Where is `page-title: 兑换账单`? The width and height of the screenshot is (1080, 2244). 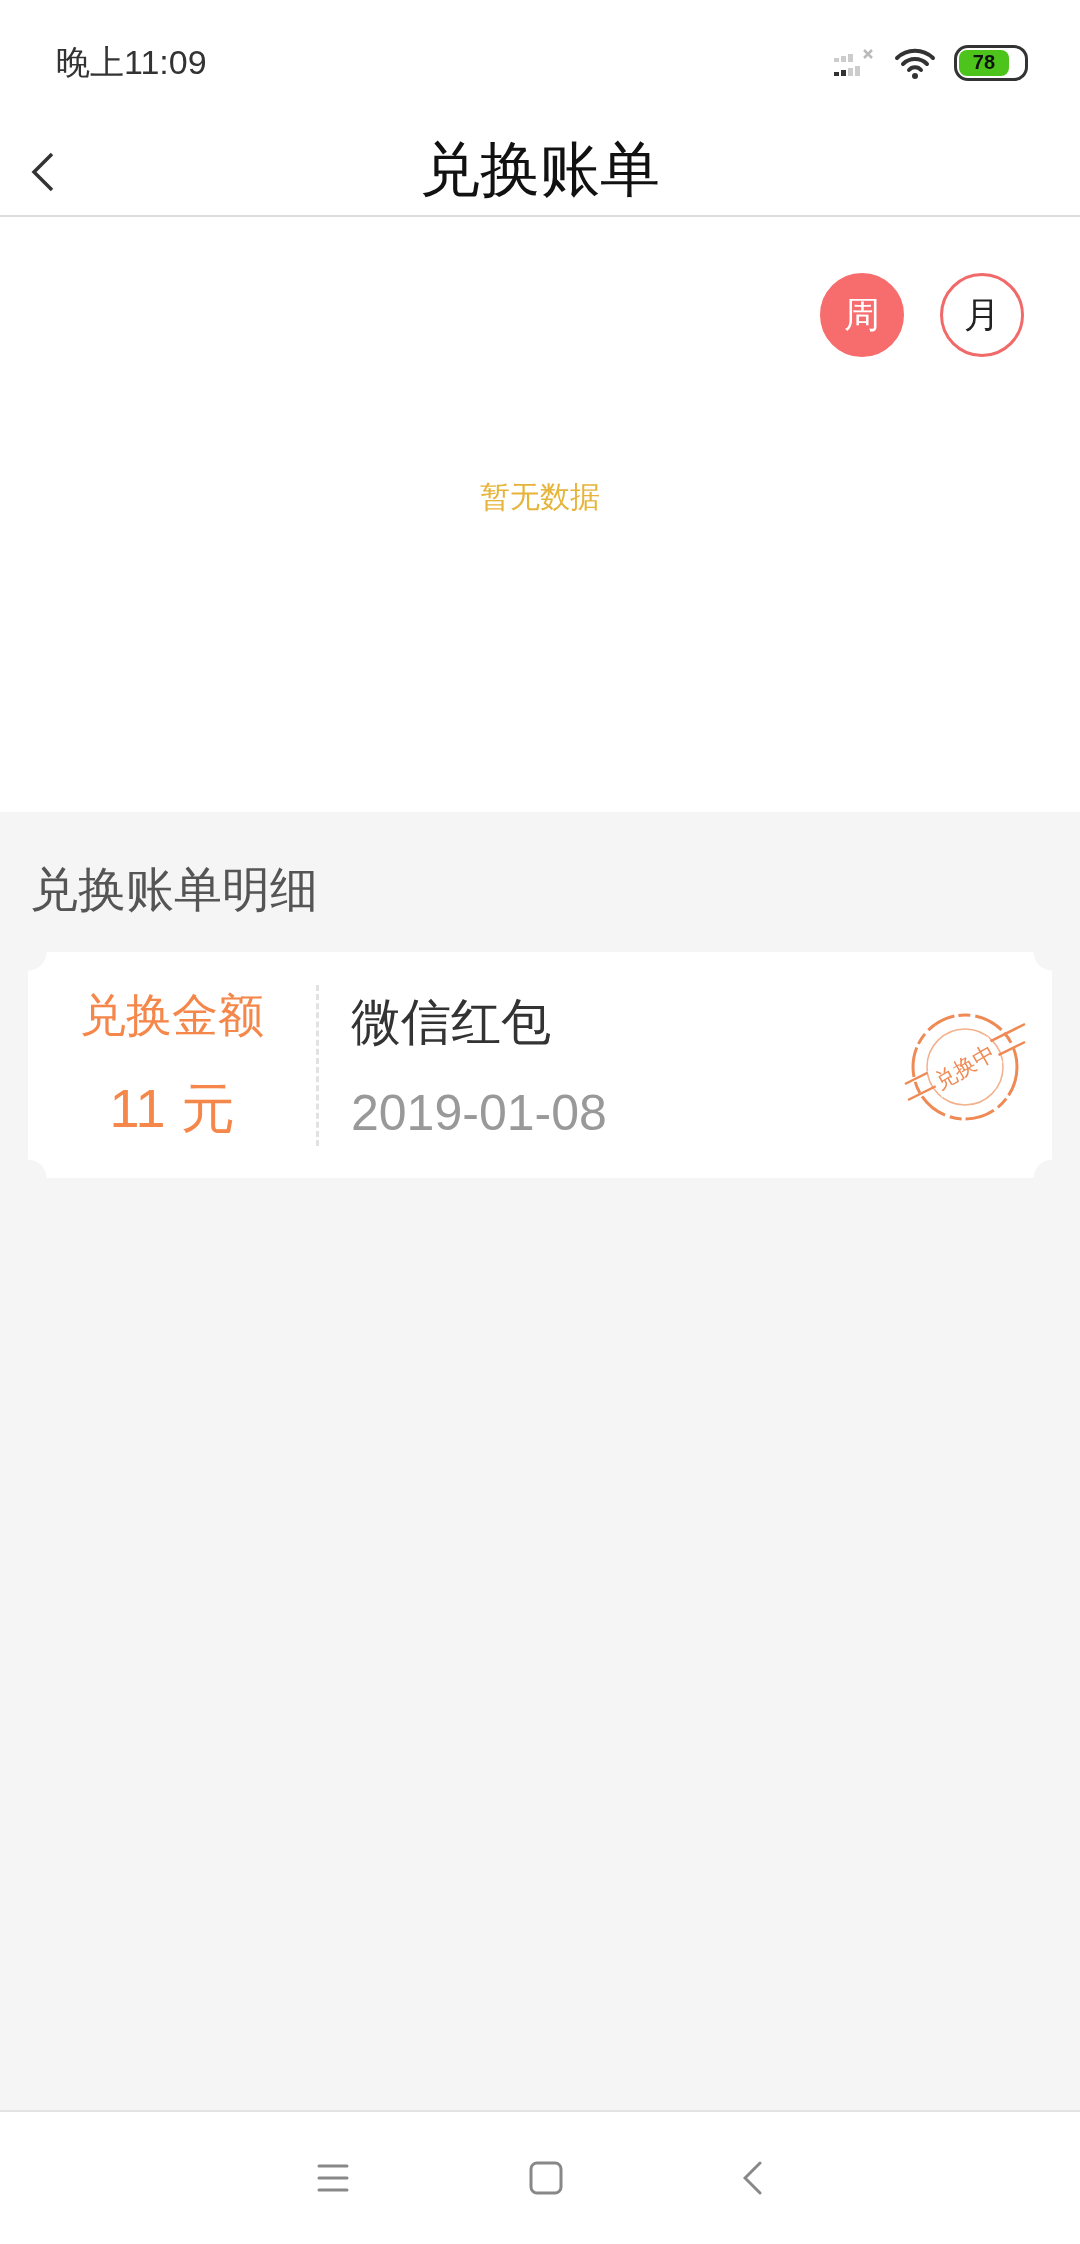 page-title: 兑换账单 is located at coordinates (540, 169).